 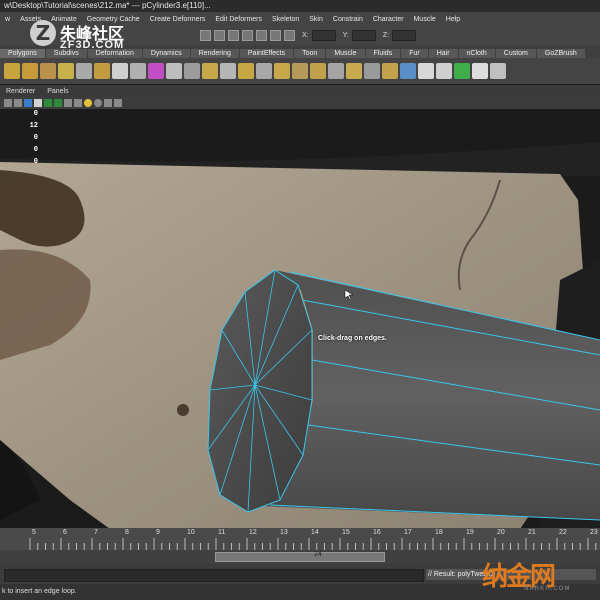 I want to click on sculpt-icon, so click(x=408, y=71).